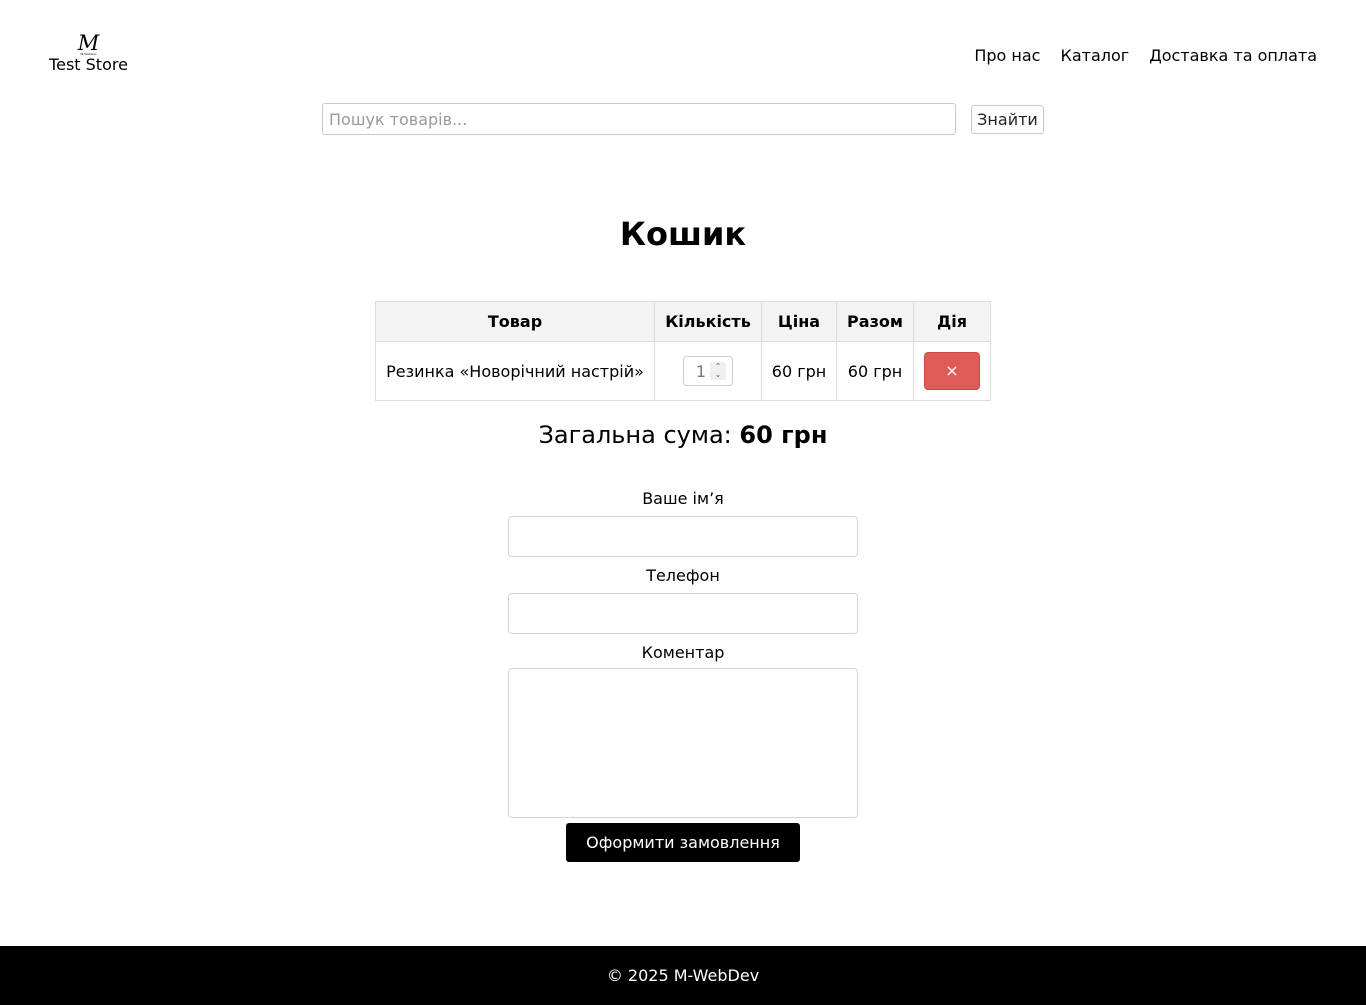  I want to click on name-label: Ваше ім’я, so click(683, 498).